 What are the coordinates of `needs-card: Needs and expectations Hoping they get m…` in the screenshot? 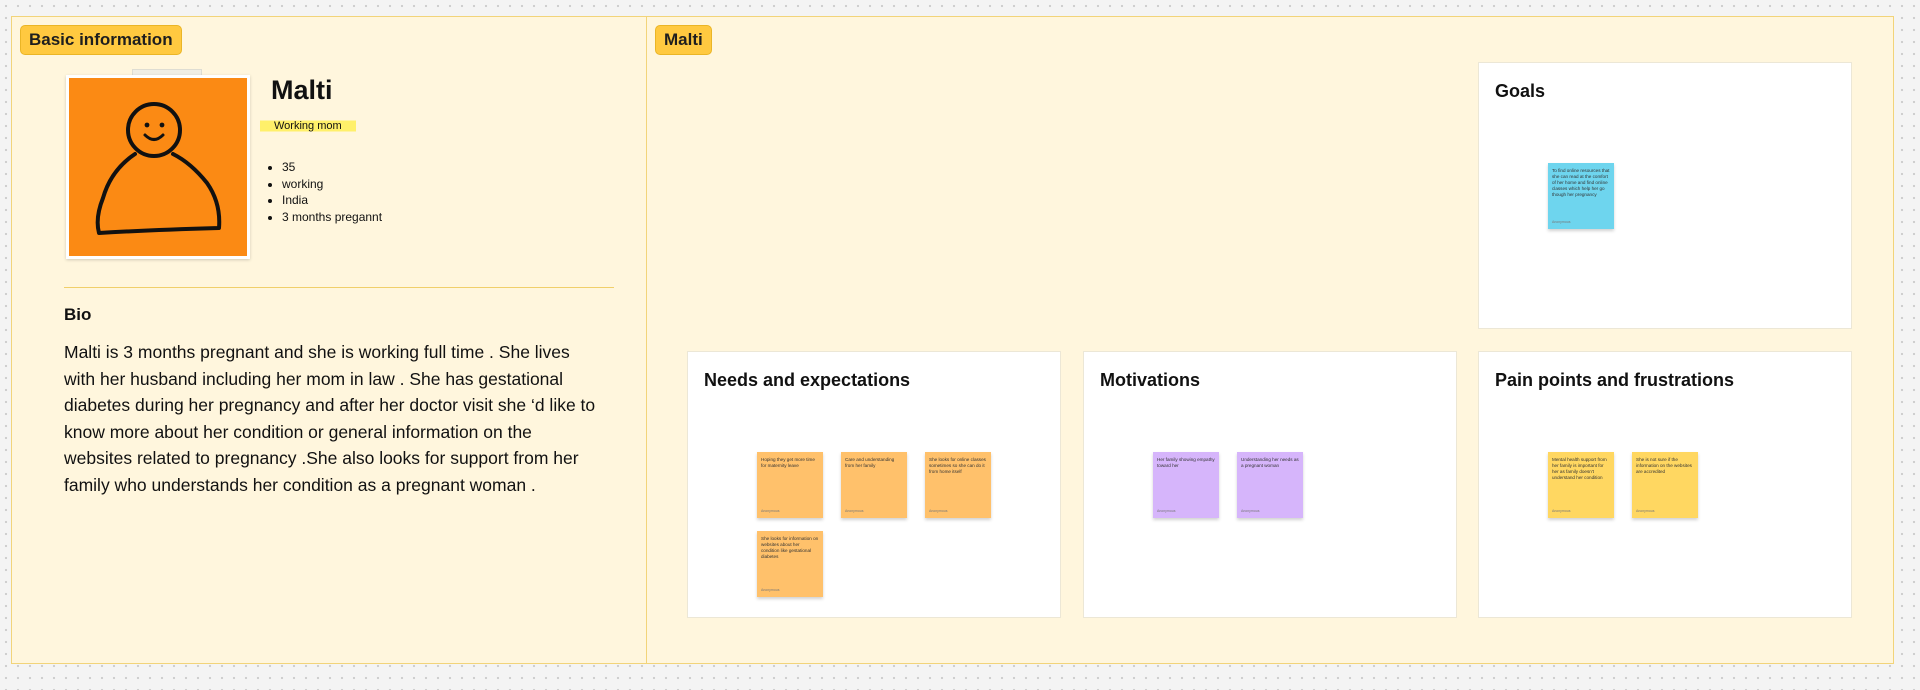 It's located at (874, 484).